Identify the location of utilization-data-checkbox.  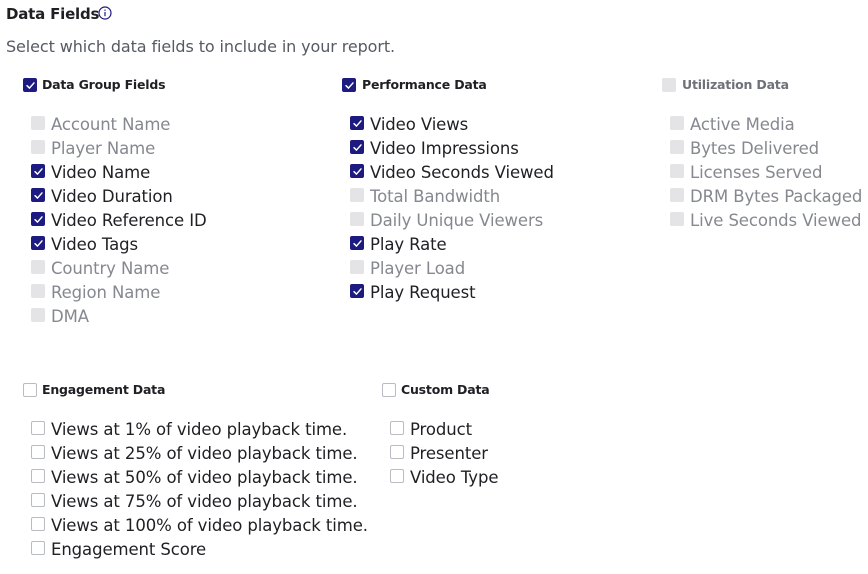
(669, 85).